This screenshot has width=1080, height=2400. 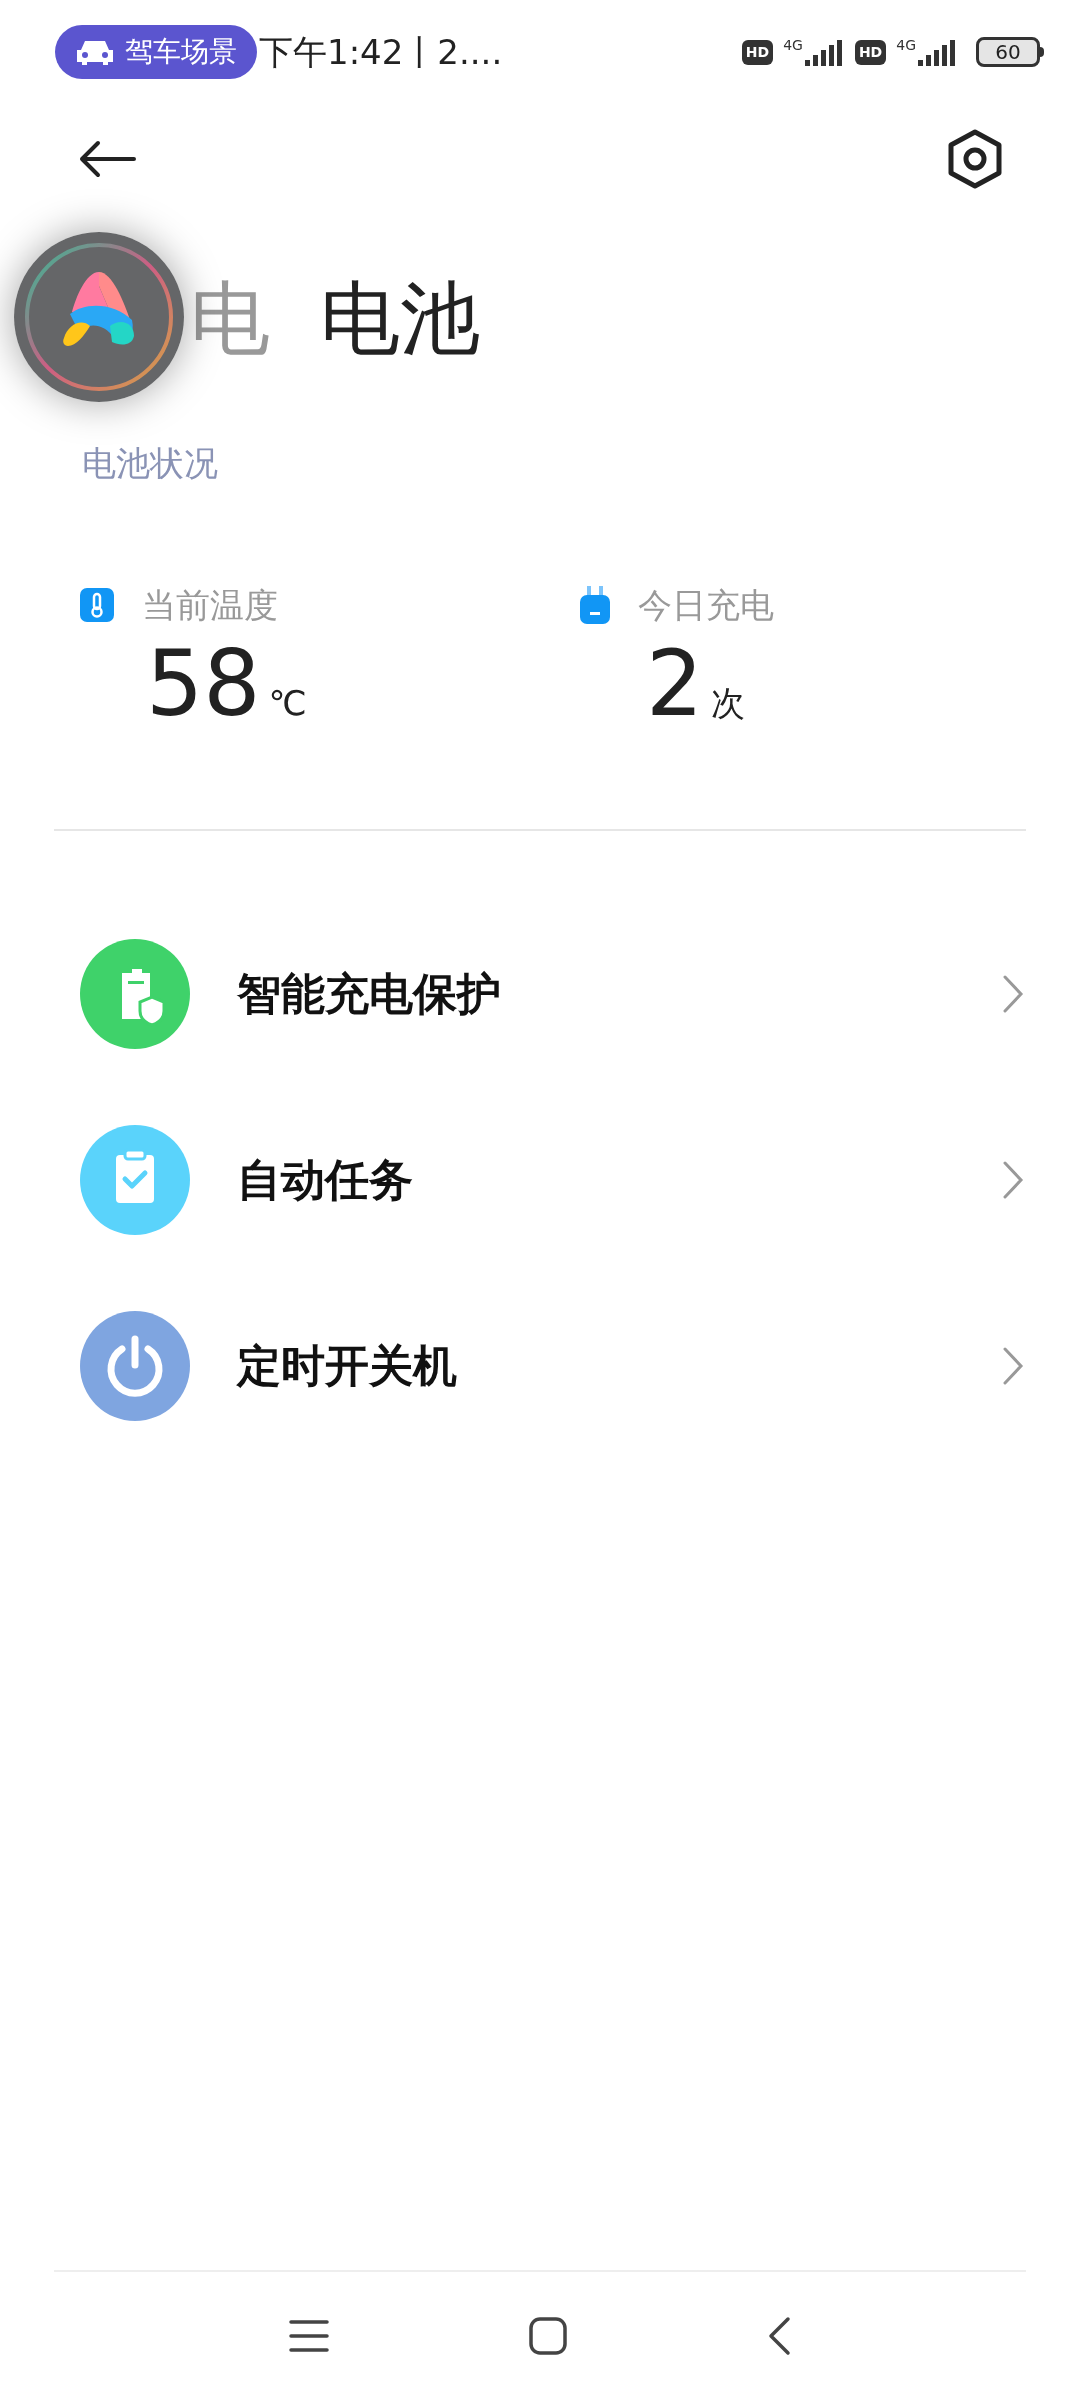 I want to click on home-icon, so click(x=548, y=2336).